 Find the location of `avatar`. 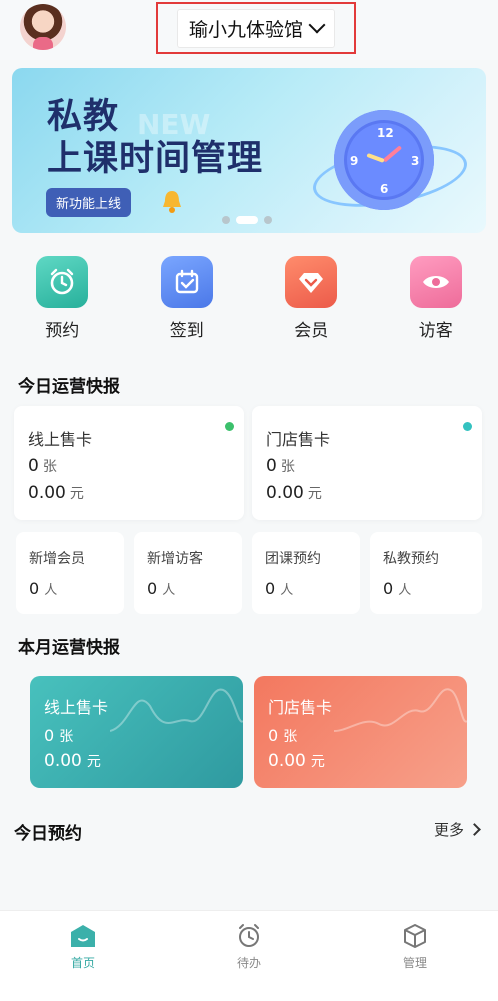

avatar is located at coordinates (43, 27).